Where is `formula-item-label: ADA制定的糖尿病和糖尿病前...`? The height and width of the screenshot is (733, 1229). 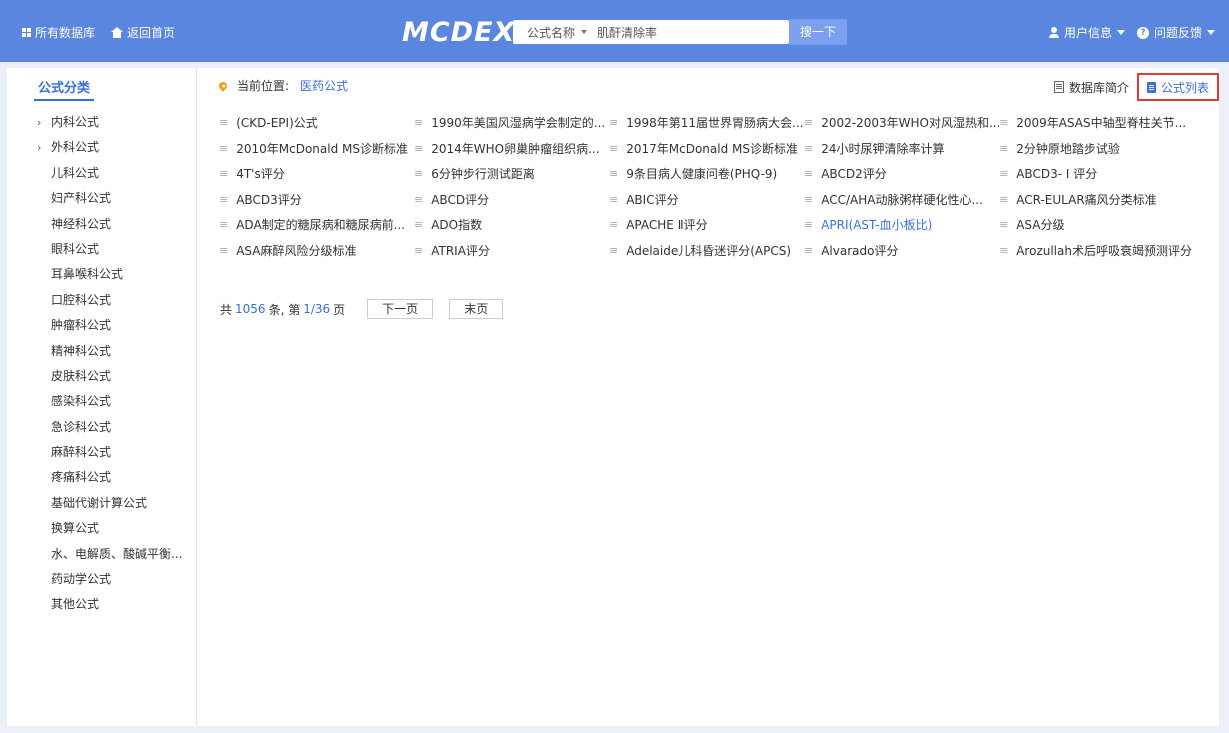 formula-item-label: ADA制定的糖尿病和糖尿病前... is located at coordinates (321, 225).